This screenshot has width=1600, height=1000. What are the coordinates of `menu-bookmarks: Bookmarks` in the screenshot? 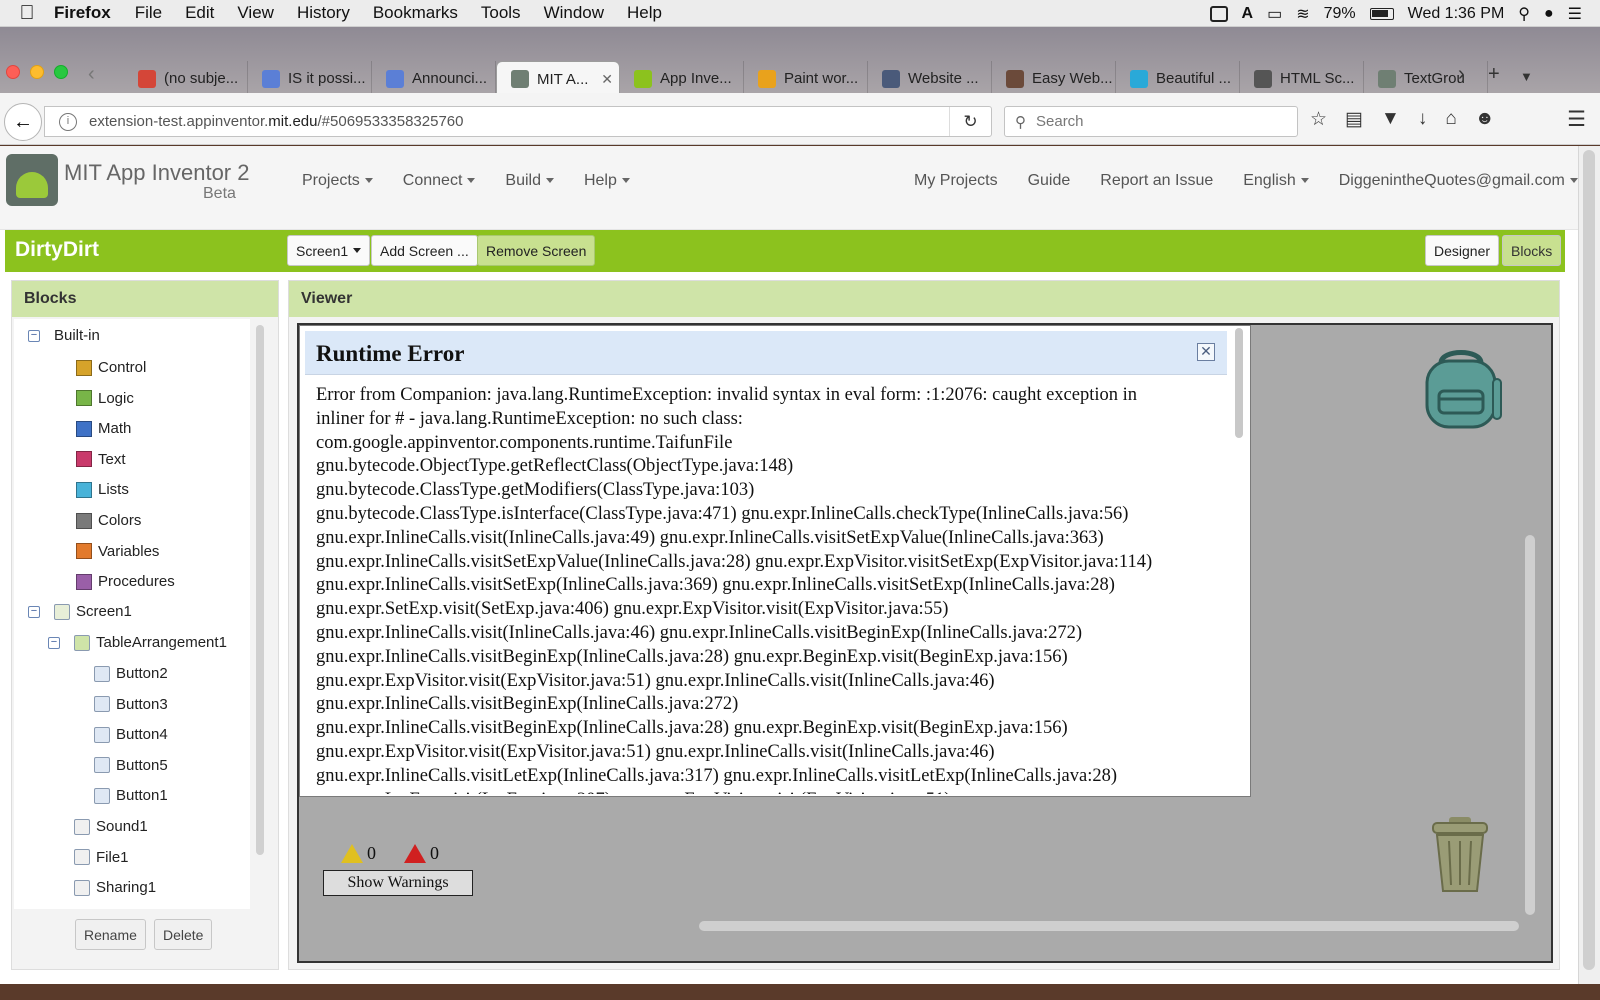 It's located at (415, 13).